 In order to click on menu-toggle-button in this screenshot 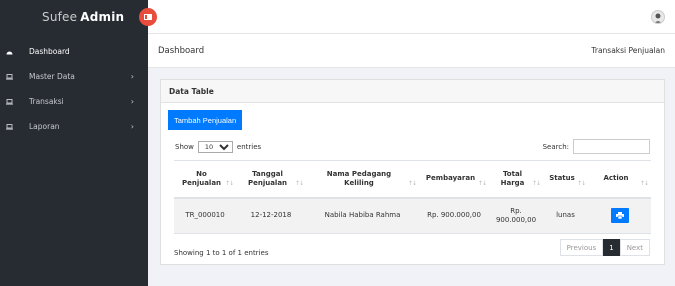, I will do `click(148, 17)`.